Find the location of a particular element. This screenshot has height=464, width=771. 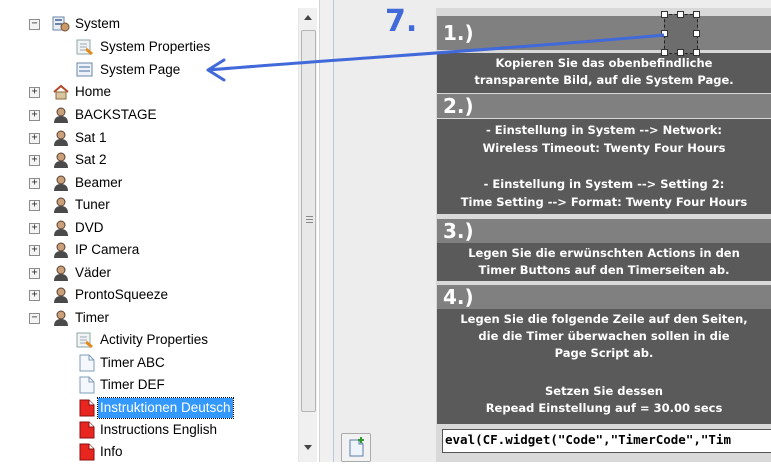

pointer-arrow is located at coordinates (435, 57).